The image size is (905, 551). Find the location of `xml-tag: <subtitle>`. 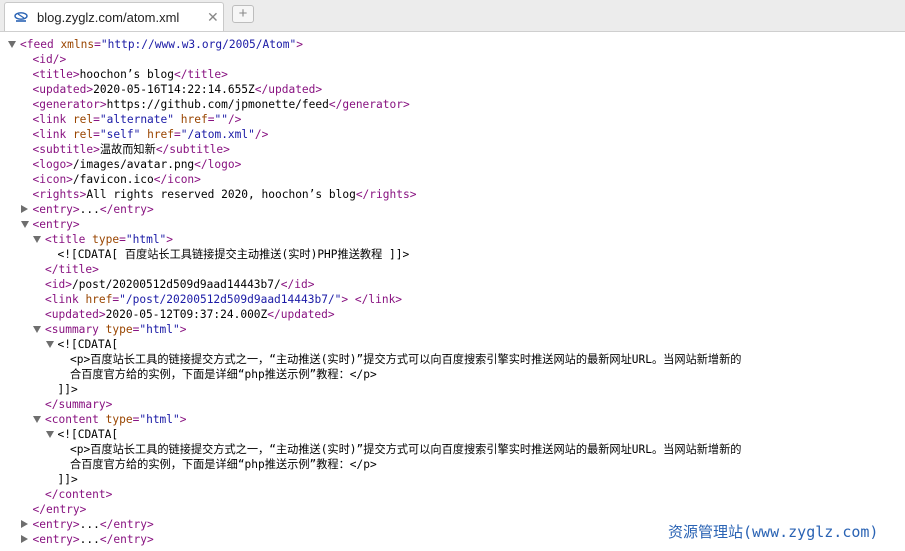

xml-tag: <subtitle> is located at coordinates (66, 149).